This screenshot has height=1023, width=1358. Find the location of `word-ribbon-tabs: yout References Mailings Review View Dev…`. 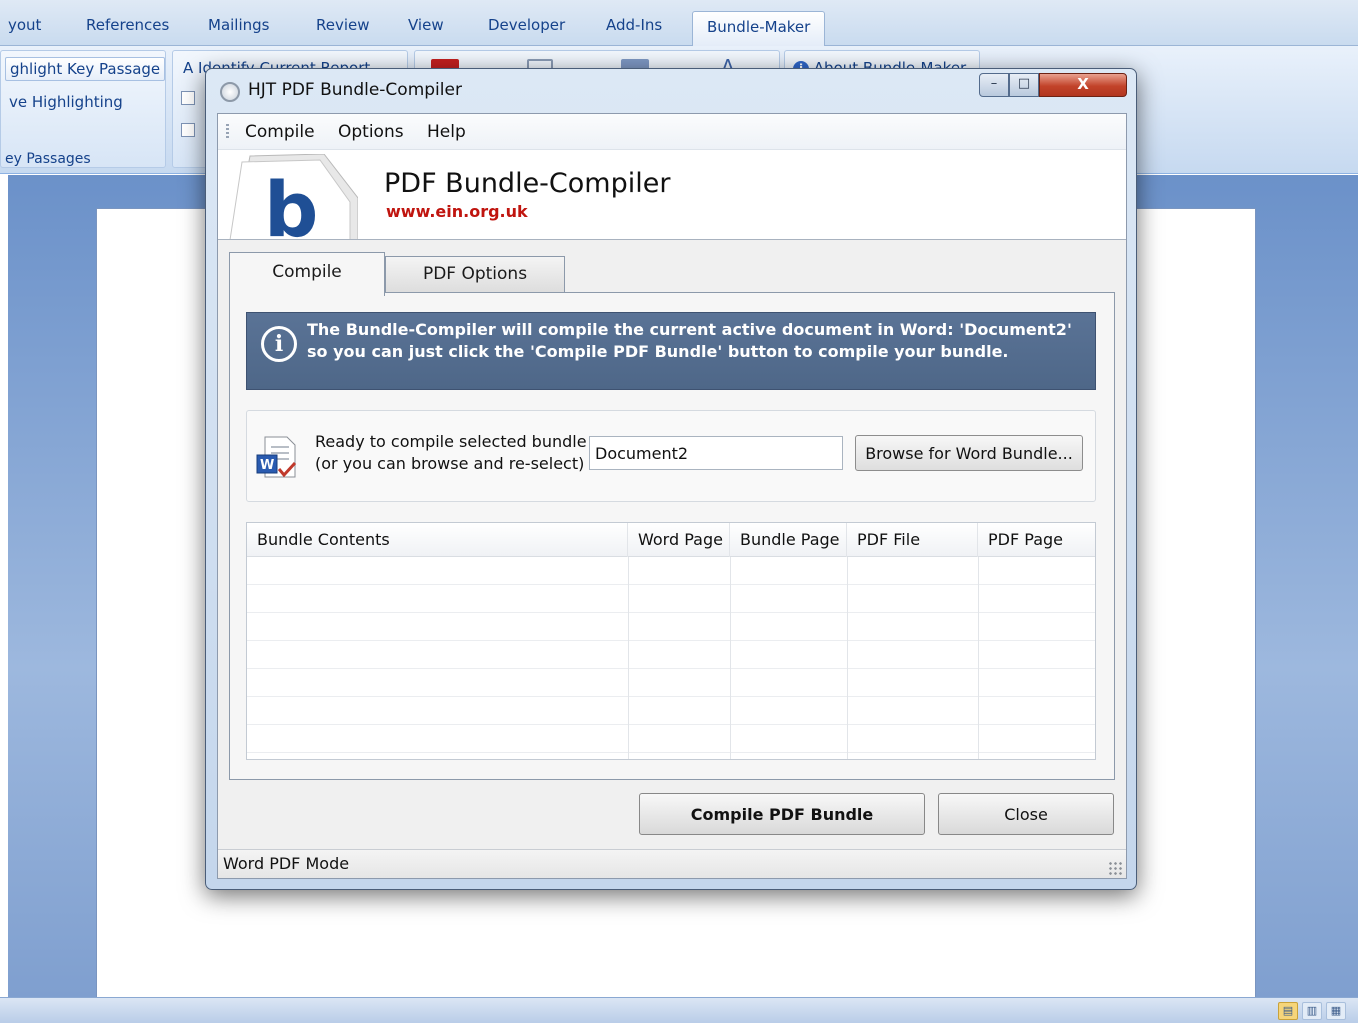

word-ribbon-tabs: yout References Mailings Review View Dev… is located at coordinates (679, 23).